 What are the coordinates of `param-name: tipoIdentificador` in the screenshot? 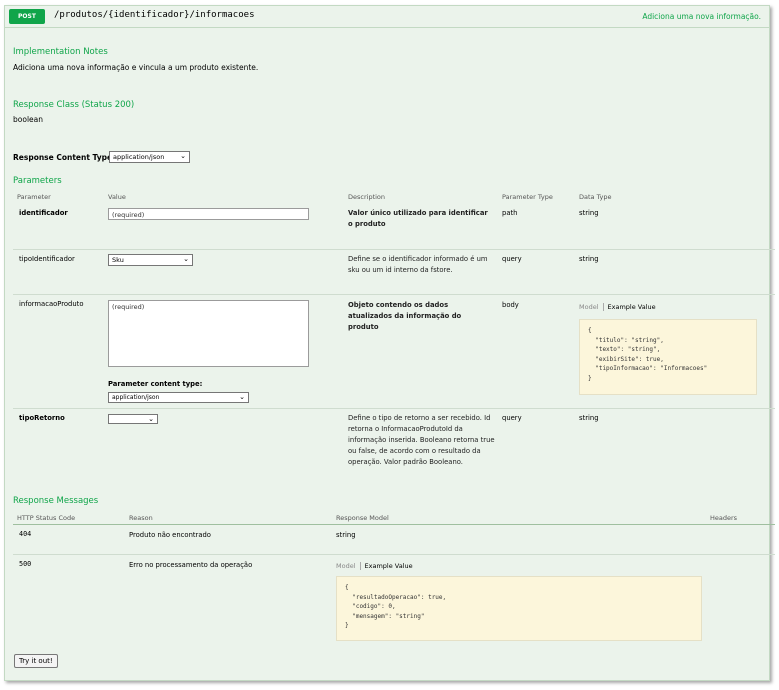 It's located at (47, 259).